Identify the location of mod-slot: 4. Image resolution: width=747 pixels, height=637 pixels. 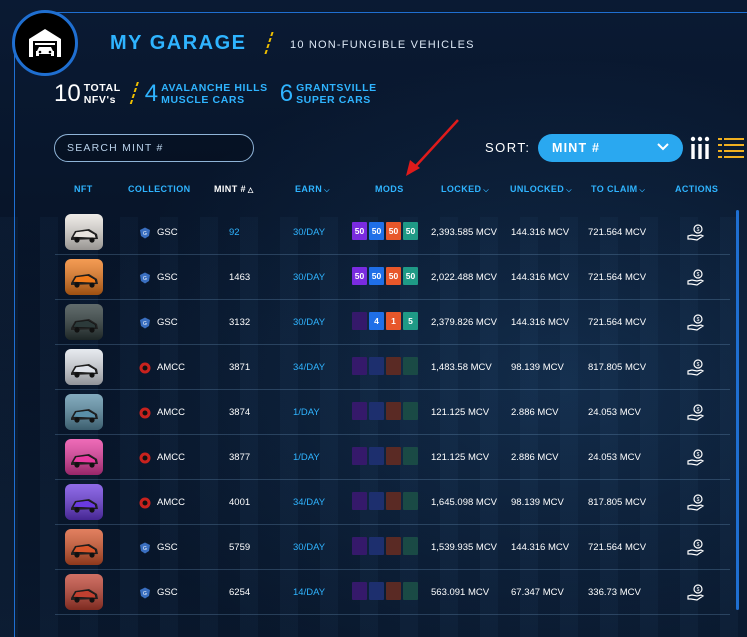
(376, 321).